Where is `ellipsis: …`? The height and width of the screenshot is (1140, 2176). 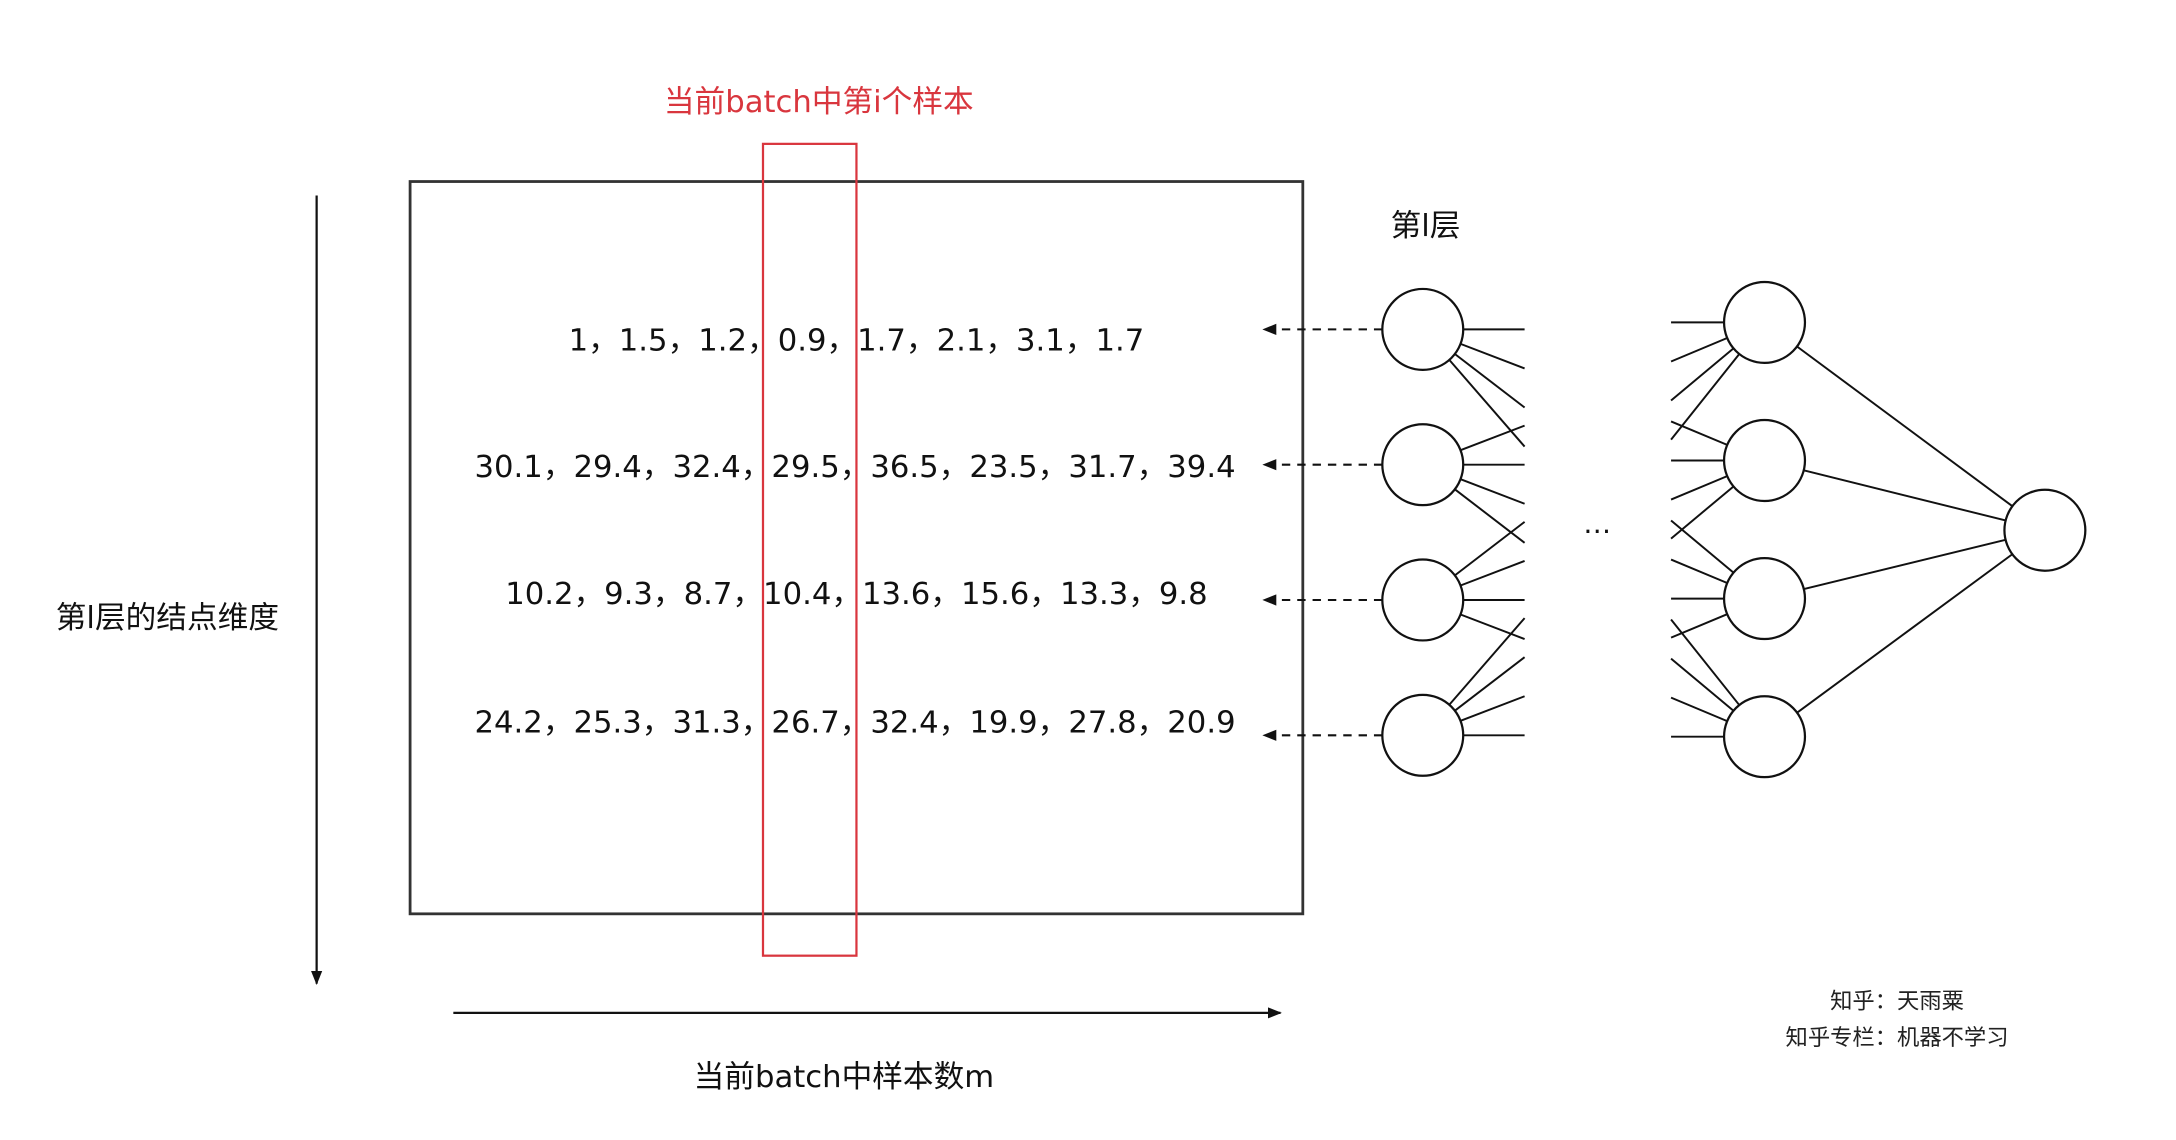
ellipsis: … is located at coordinates (1597, 523).